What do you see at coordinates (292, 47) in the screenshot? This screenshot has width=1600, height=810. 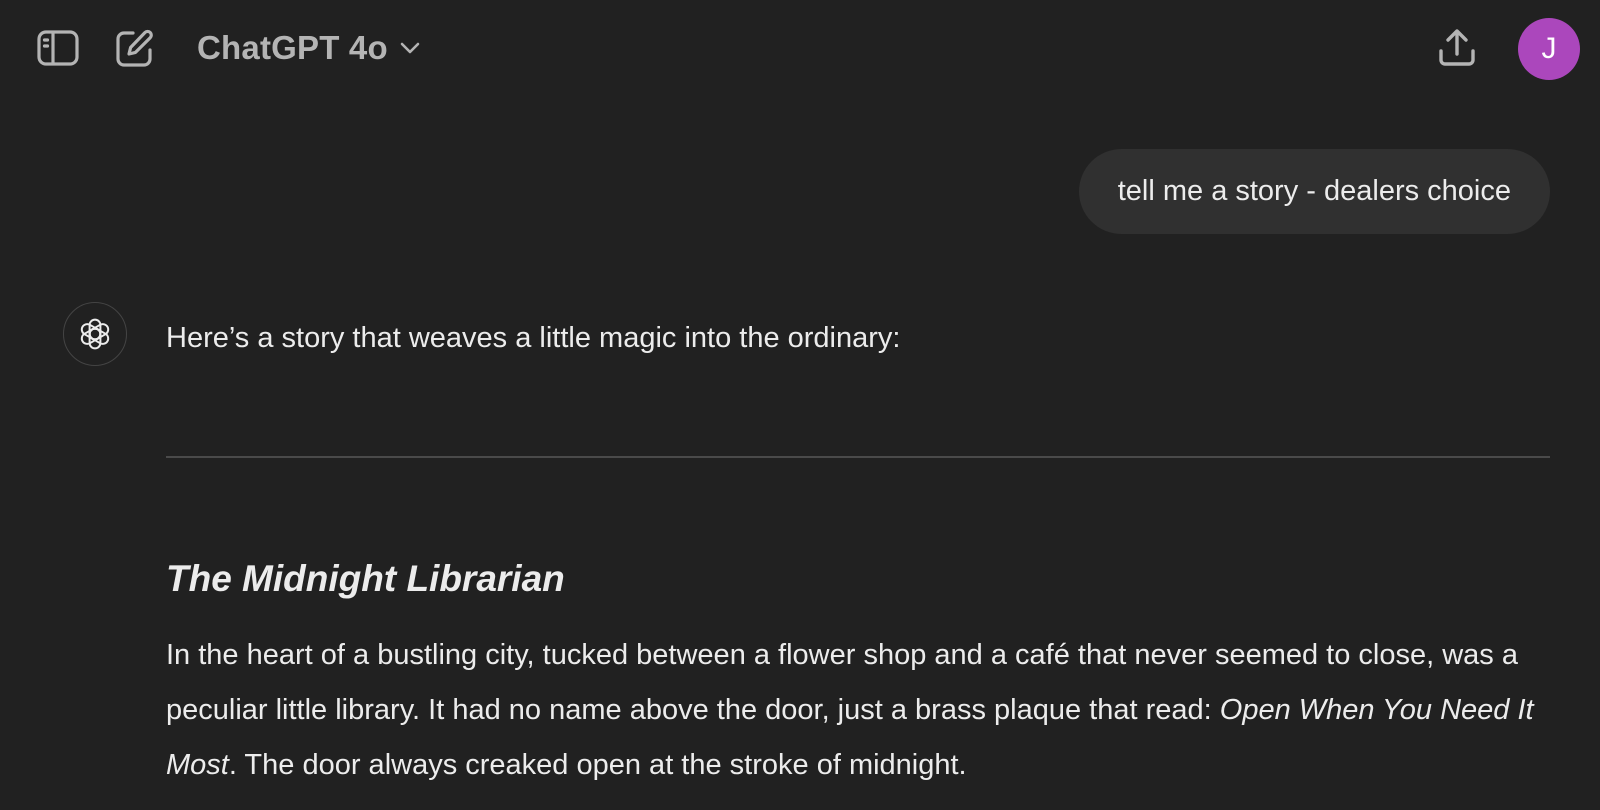 I see `model-name: ChatGPT 4o` at bounding box center [292, 47].